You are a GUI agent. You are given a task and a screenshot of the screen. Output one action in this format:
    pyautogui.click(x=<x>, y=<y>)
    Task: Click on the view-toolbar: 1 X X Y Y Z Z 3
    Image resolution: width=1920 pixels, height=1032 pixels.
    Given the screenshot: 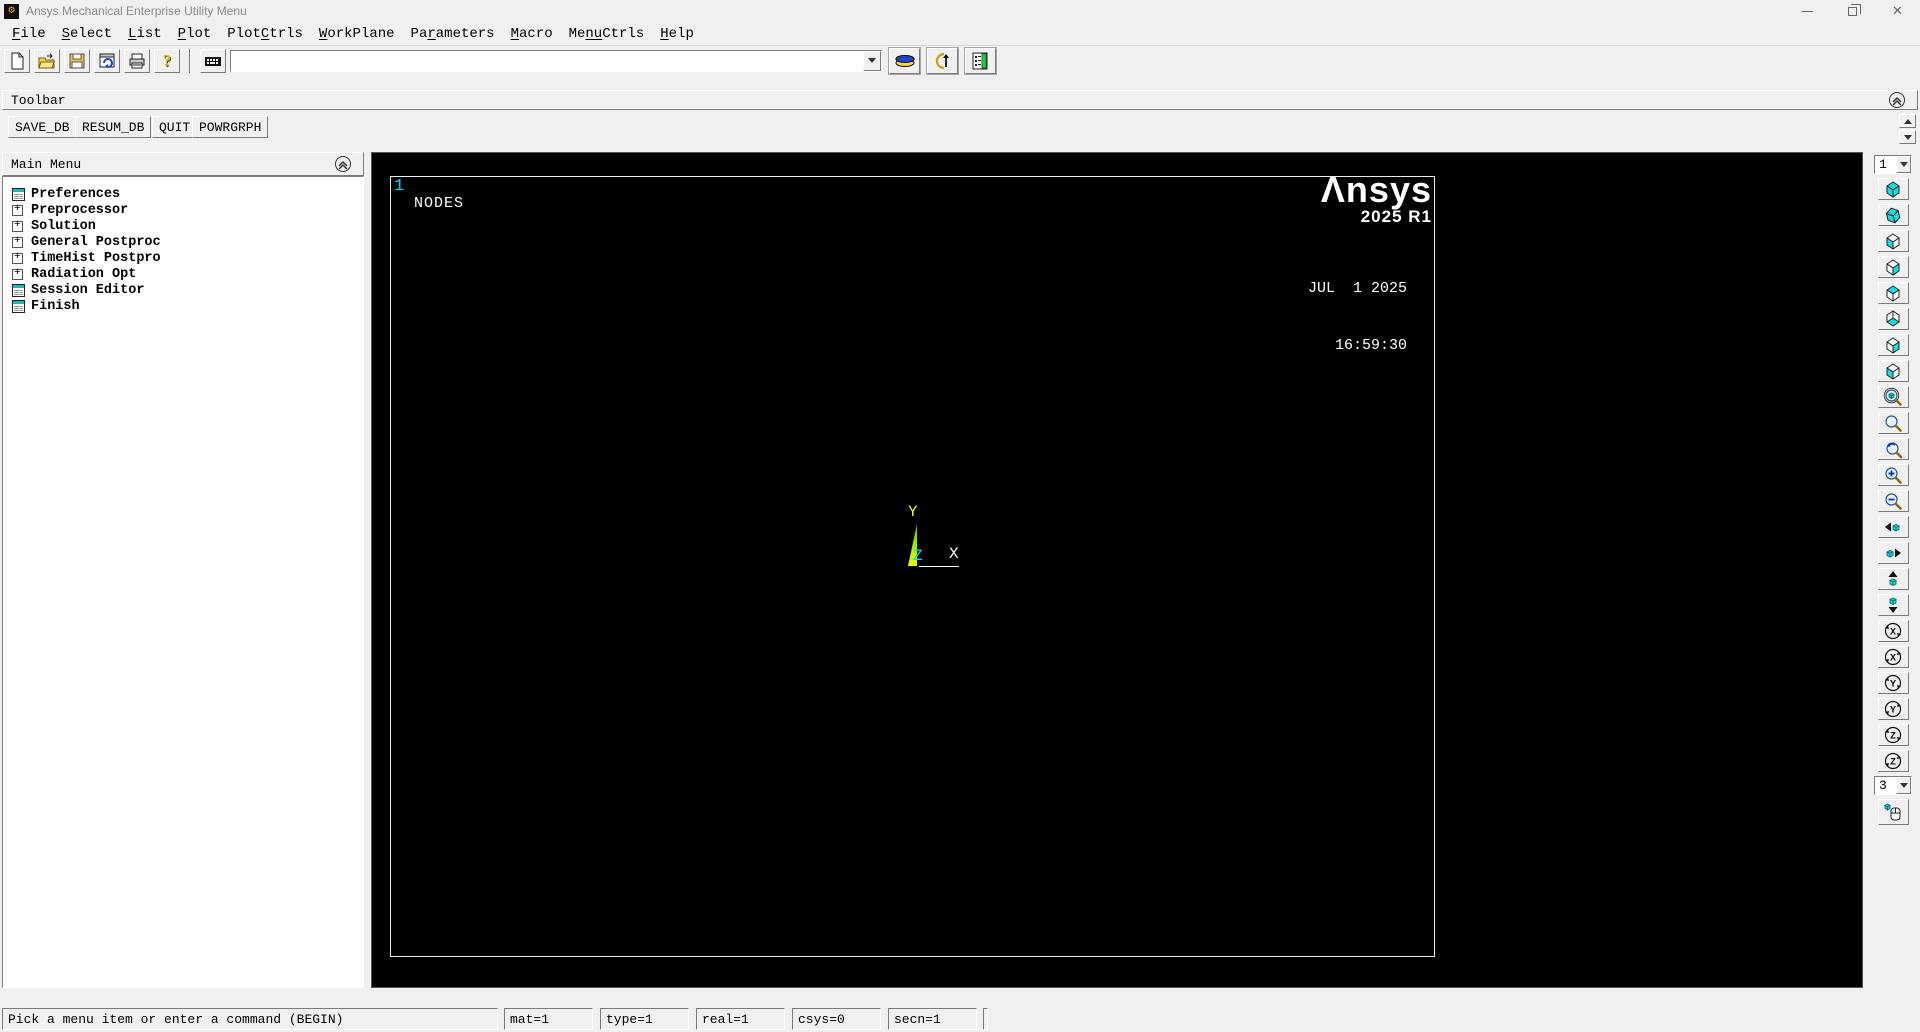 What is the action you would take?
    pyautogui.click(x=1893, y=570)
    